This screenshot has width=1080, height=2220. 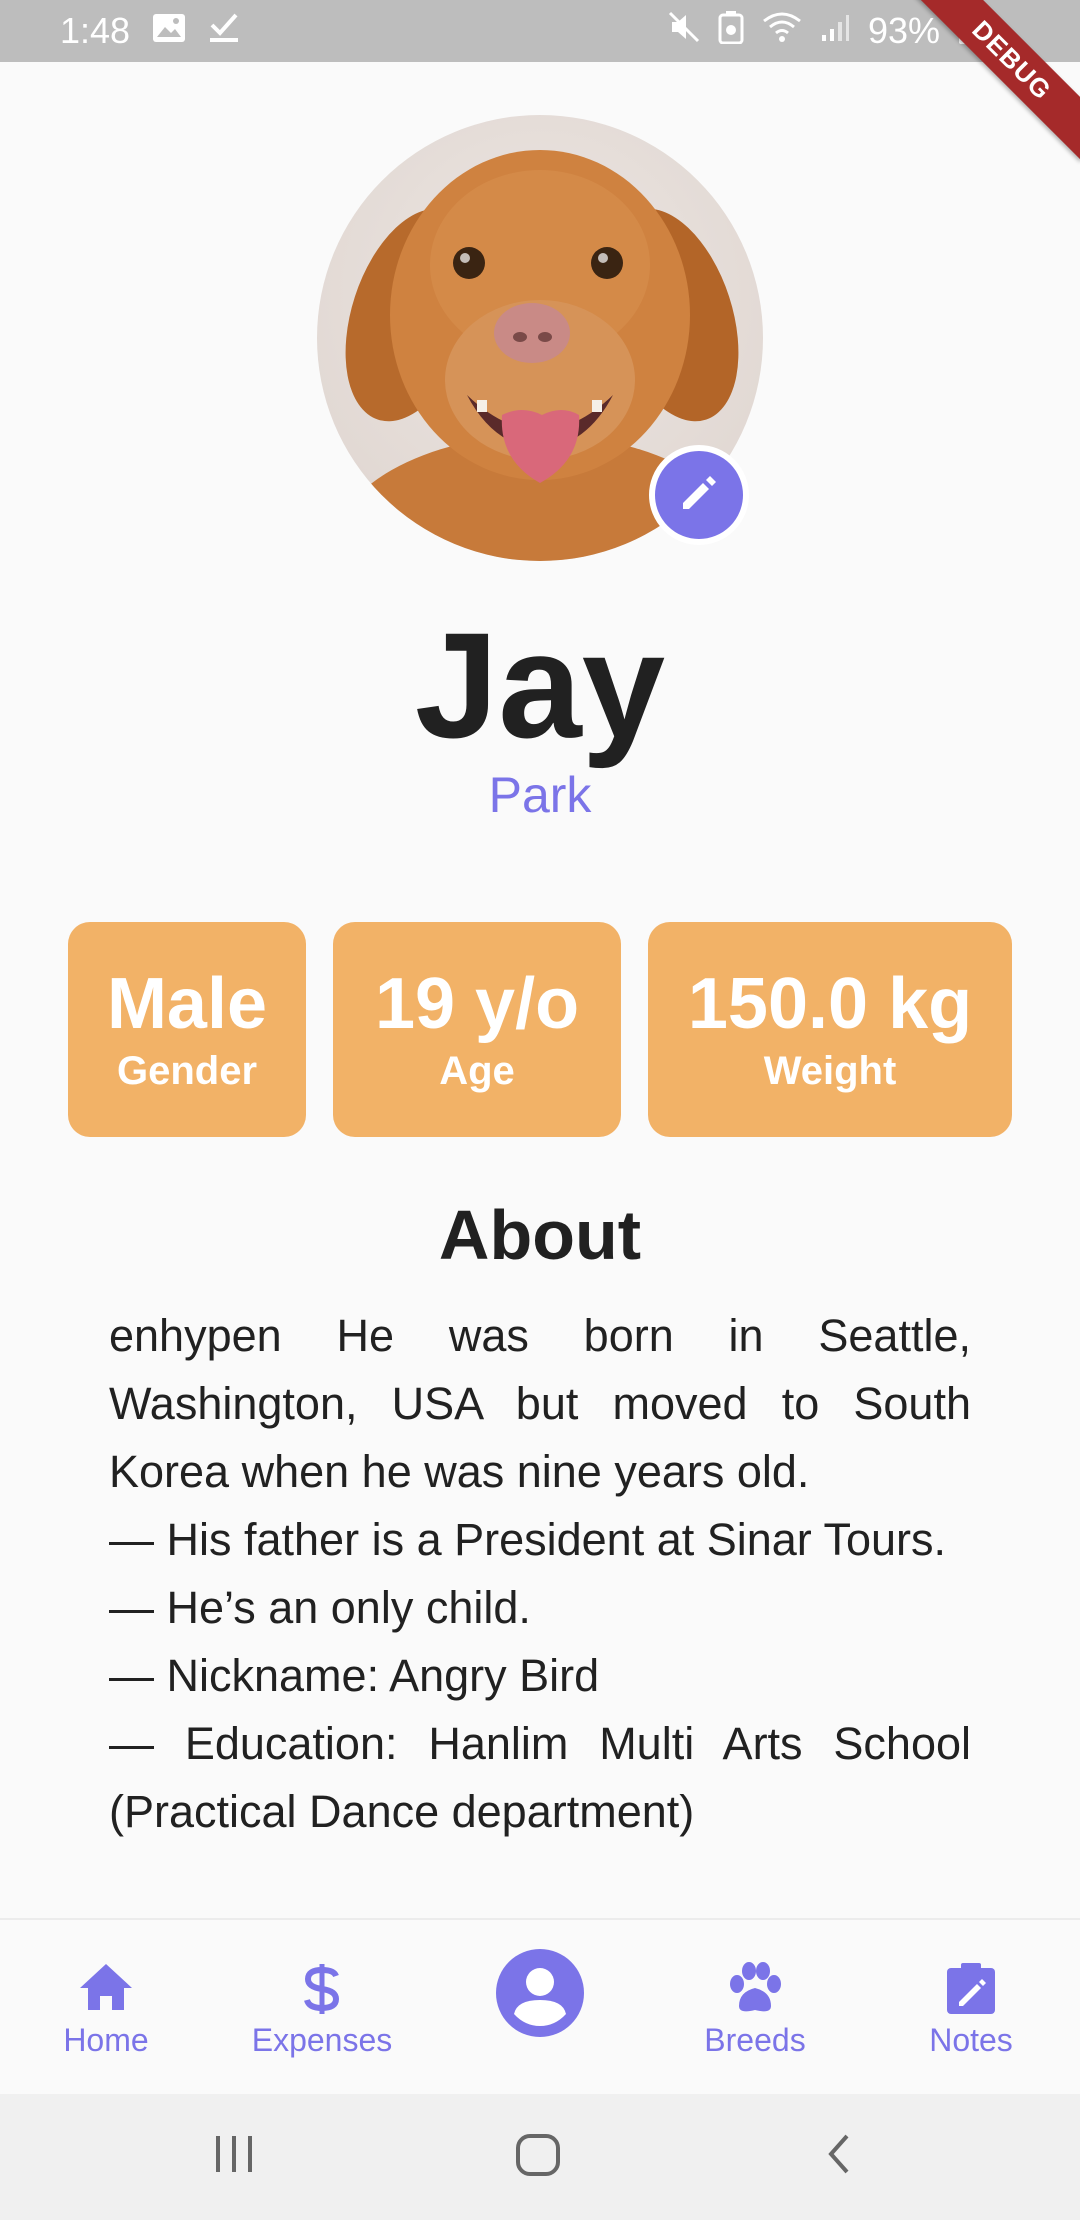 I want to click on system-navigation-bar, so click(x=540, y=2157).